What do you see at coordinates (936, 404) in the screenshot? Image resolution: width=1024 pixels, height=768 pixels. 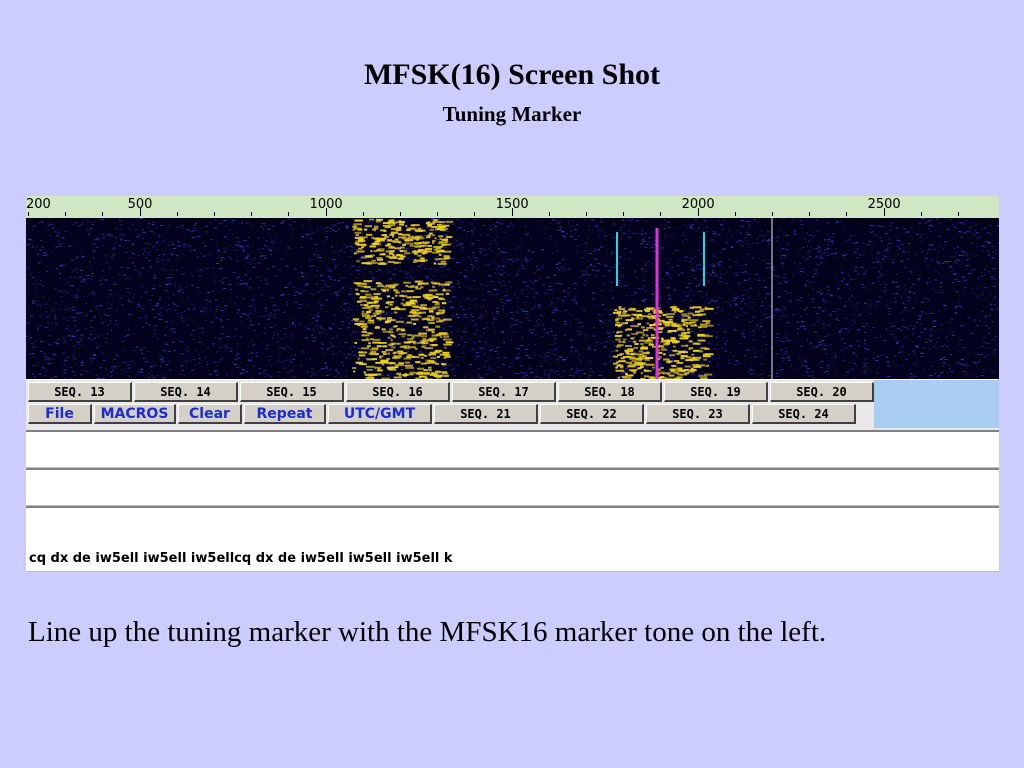 I see `panel-filler` at bounding box center [936, 404].